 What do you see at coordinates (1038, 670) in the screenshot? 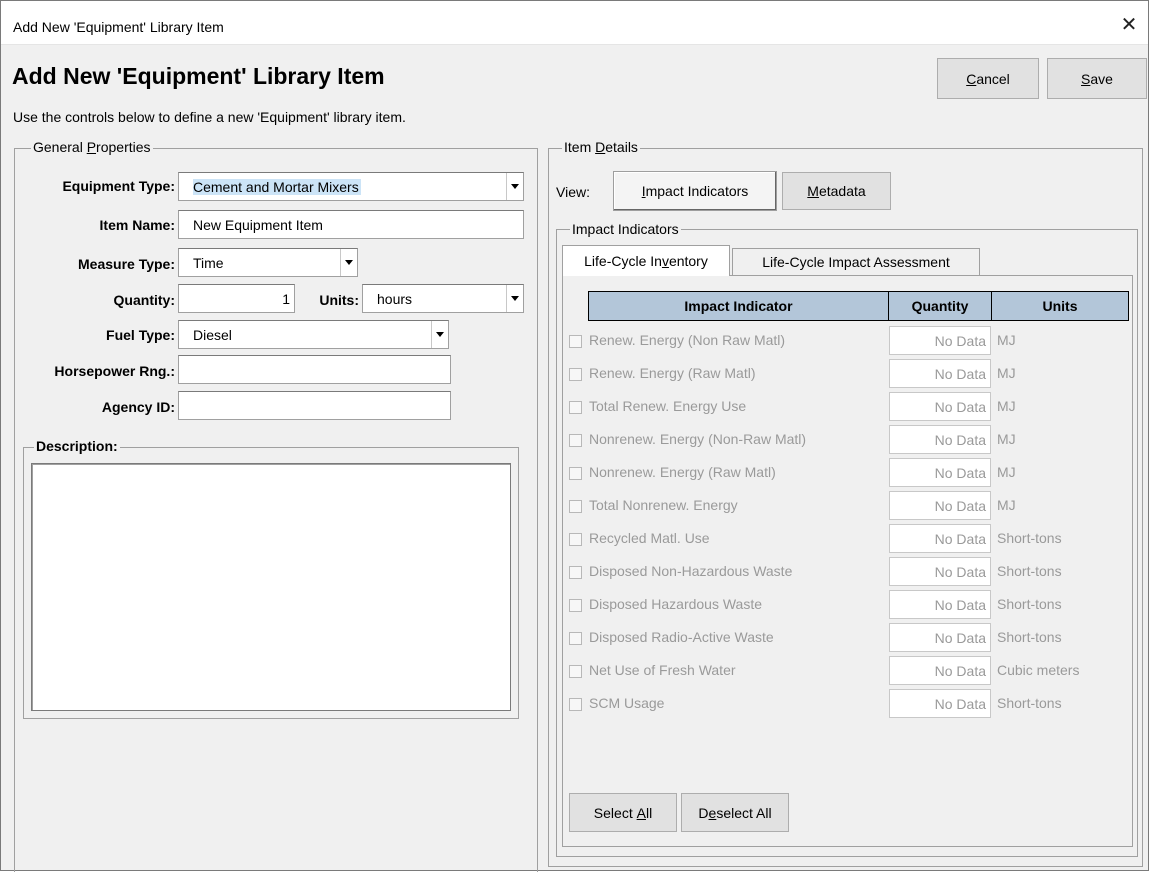
I see `indicator-units: Cubic meters` at bounding box center [1038, 670].